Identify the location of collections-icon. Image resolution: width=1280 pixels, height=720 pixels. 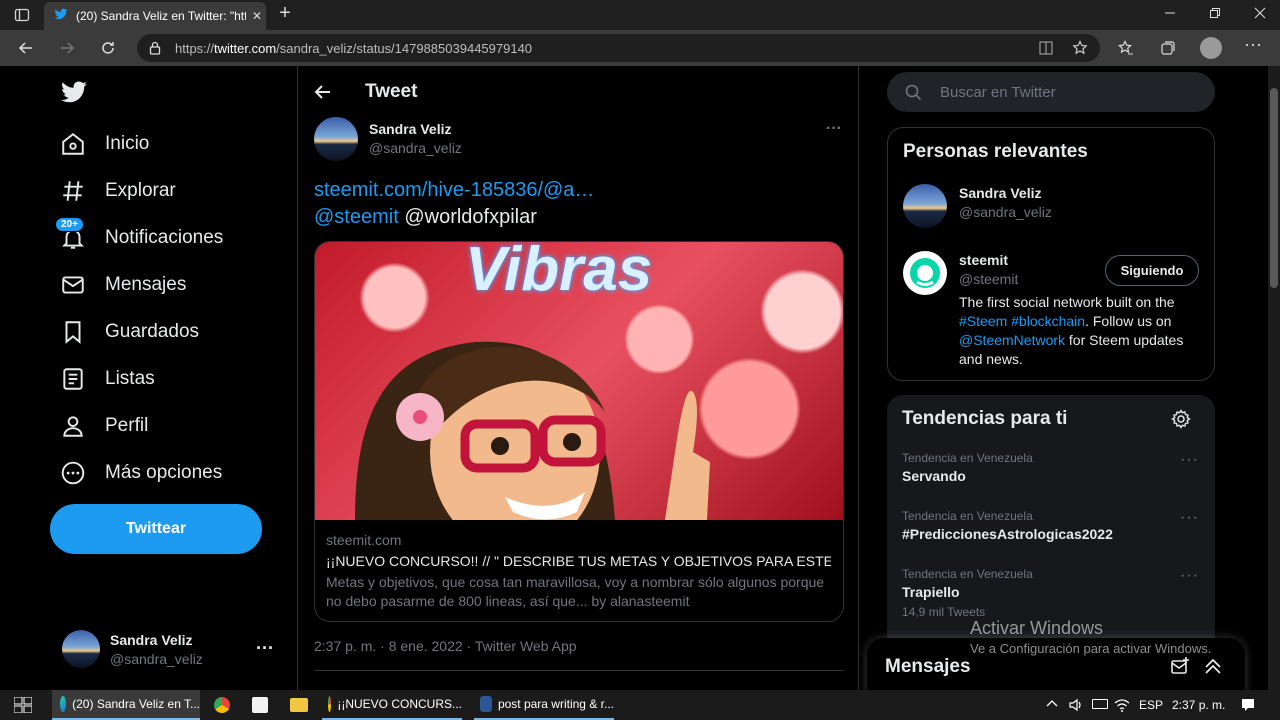
(1168, 50).